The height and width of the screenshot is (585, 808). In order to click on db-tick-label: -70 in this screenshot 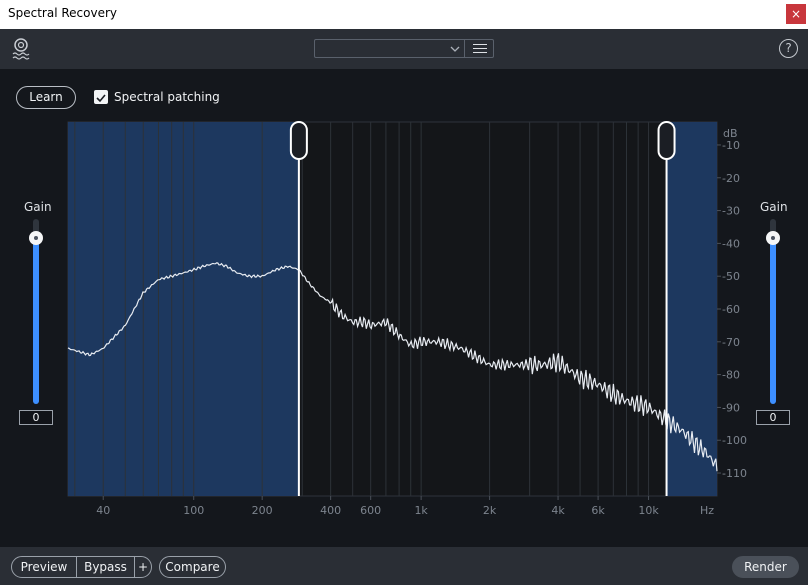, I will do `click(731, 342)`.